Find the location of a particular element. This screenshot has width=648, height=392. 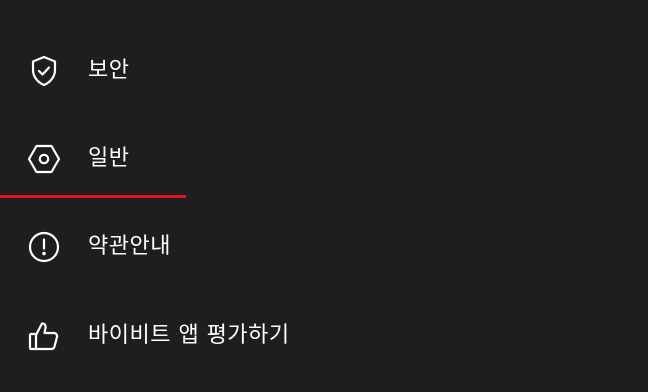

shield-check-icon is located at coordinates (44, 71).